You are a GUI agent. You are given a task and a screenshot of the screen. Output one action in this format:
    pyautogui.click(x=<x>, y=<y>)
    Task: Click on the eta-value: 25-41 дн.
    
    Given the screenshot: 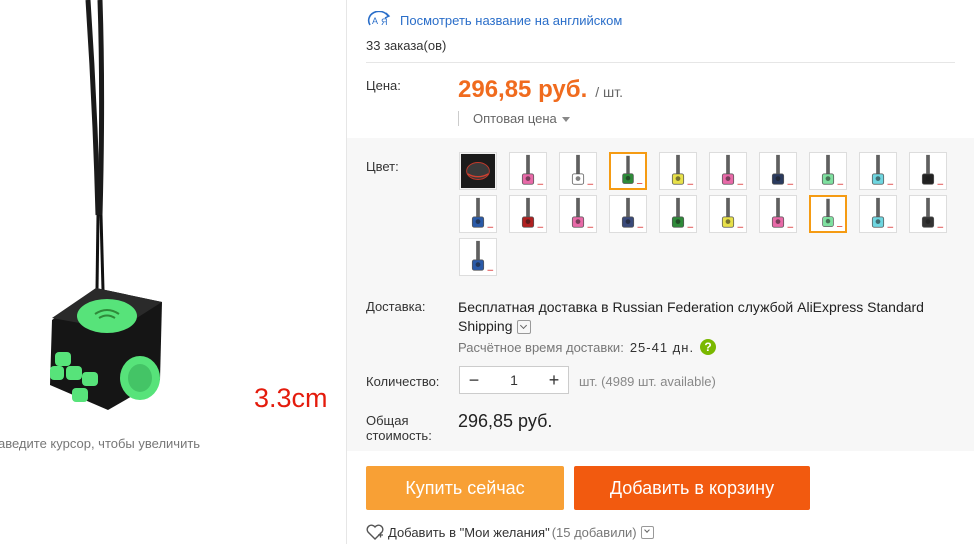 What is the action you would take?
    pyautogui.click(x=662, y=347)
    